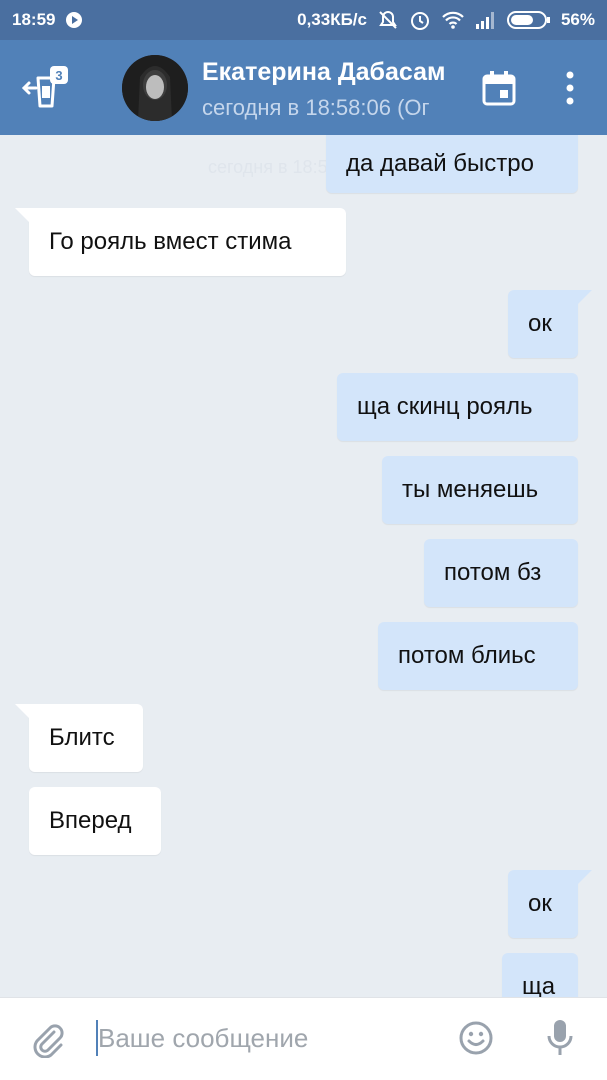 The image size is (607, 1080). I want to click on message-bubble-incoming: Блитс, so click(79, 738).